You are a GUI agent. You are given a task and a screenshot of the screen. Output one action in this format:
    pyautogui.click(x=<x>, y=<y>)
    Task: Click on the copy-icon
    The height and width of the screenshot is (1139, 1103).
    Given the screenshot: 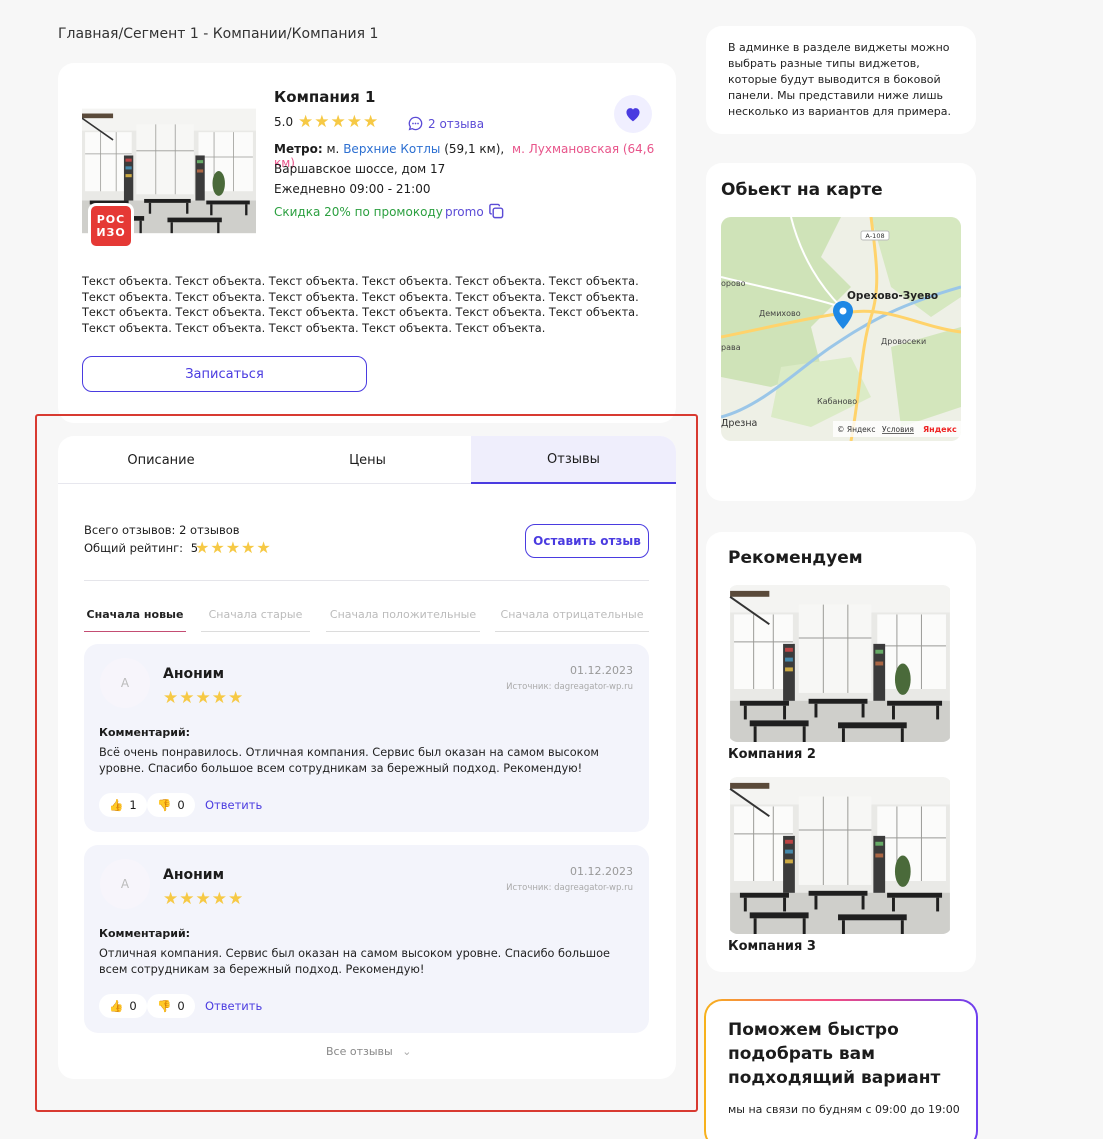 What is the action you would take?
    pyautogui.click(x=496, y=211)
    